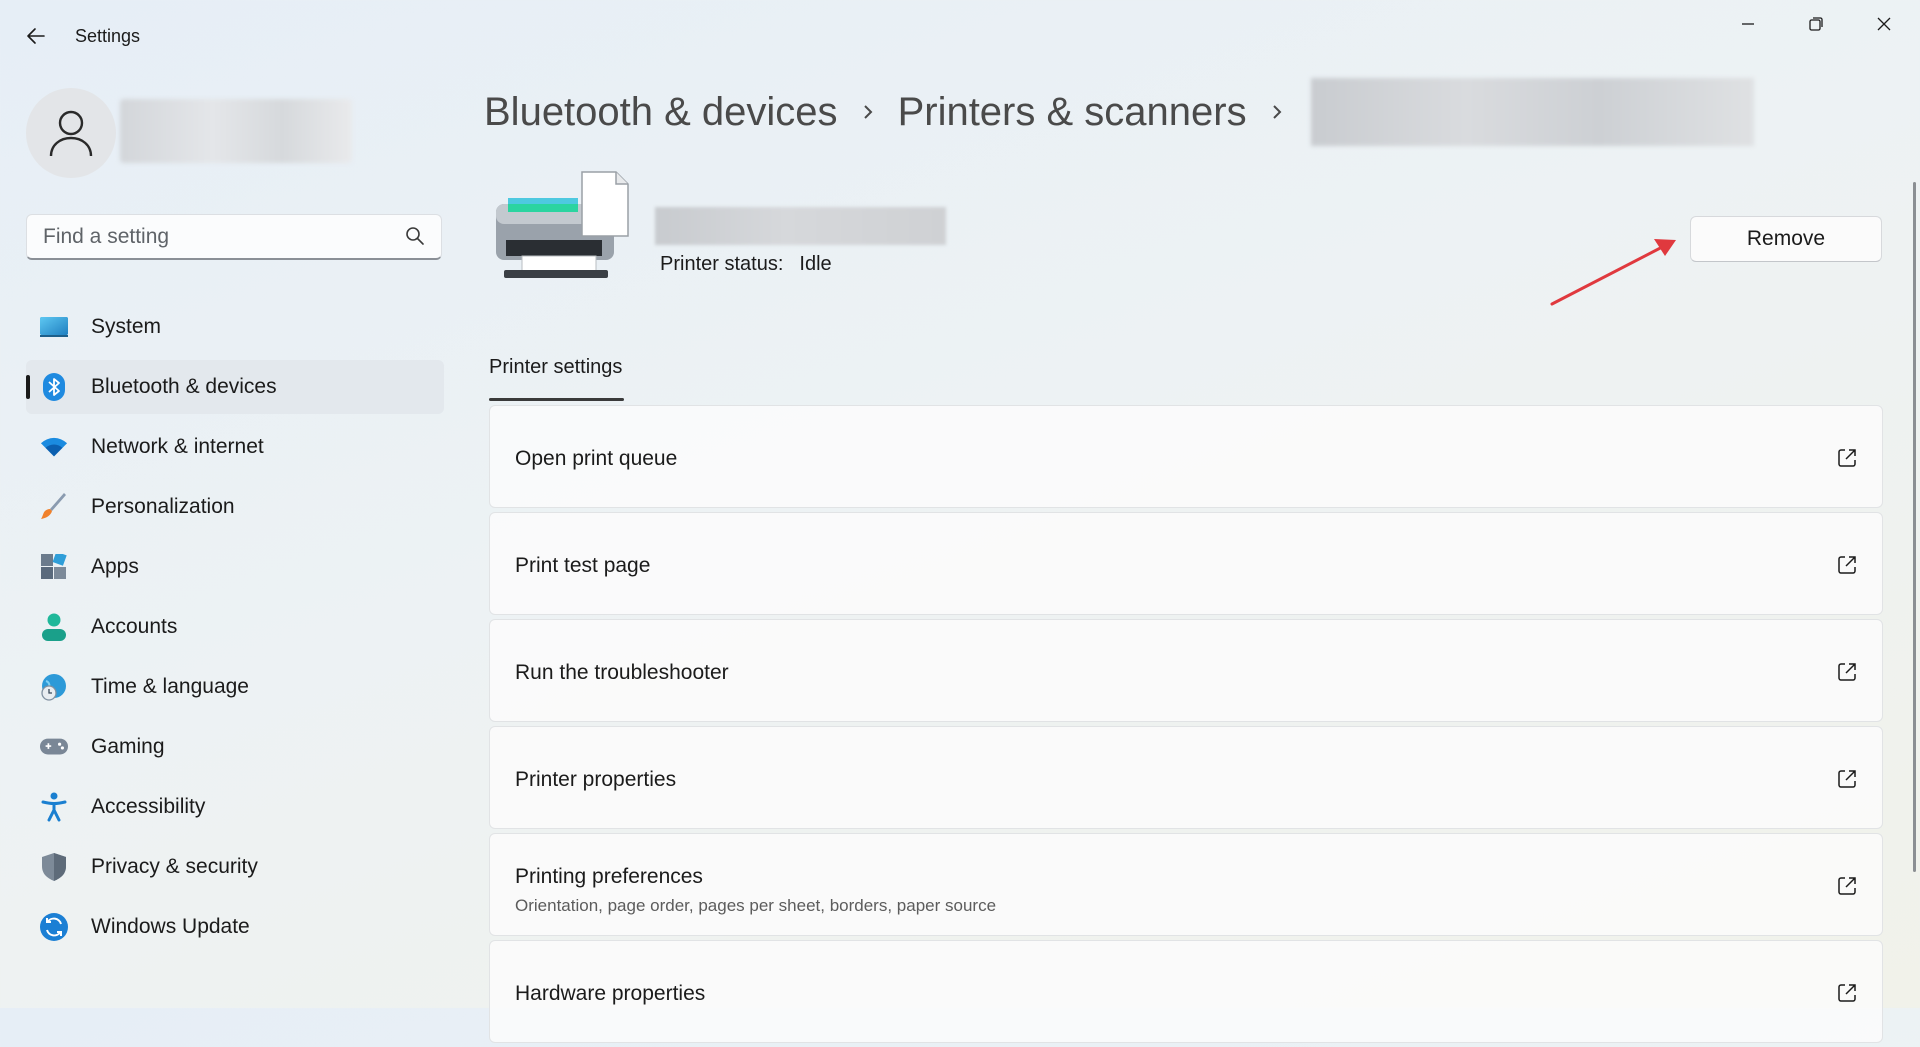 The width and height of the screenshot is (1920, 1047). What do you see at coordinates (1186, 670) in the screenshot?
I see `run-troubleshooter-card: Run the troubleshooter` at bounding box center [1186, 670].